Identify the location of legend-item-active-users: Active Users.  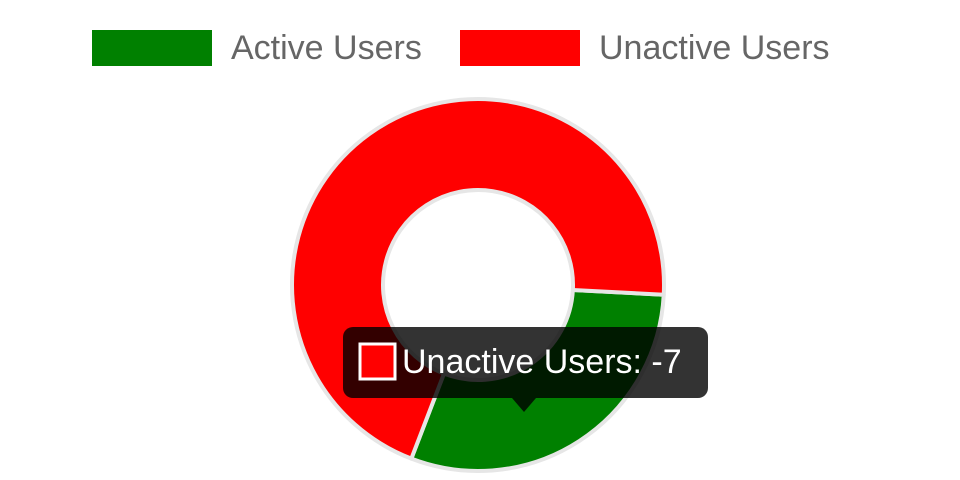
(257, 48).